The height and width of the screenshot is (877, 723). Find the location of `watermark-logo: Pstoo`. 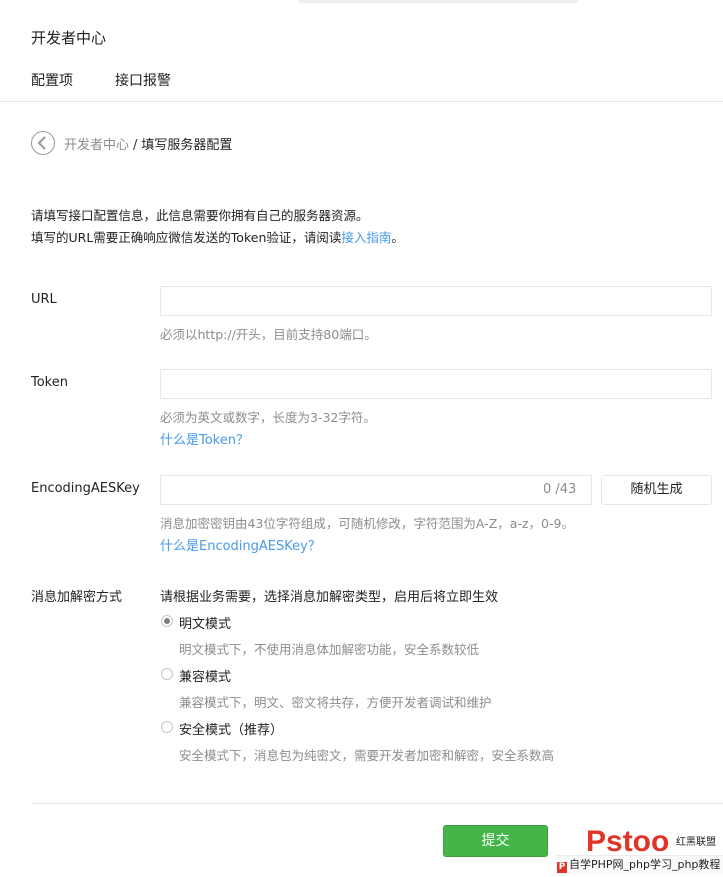

watermark-logo: Pstoo is located at coordinates (627, 841).